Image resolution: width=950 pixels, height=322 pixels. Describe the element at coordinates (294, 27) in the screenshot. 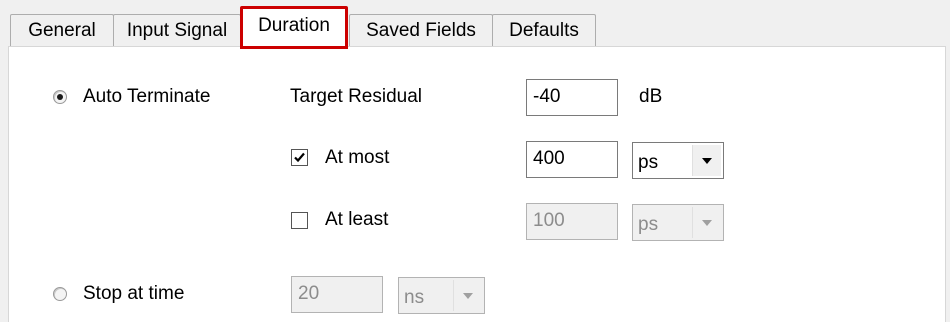

I see `tab-duration: Duration` at that location.